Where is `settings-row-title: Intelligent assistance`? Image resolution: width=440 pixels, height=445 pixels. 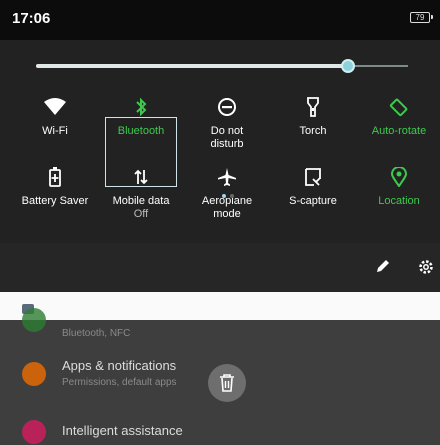 settings-row-title: Intelligent assistance is located at coordinates (122, 430).